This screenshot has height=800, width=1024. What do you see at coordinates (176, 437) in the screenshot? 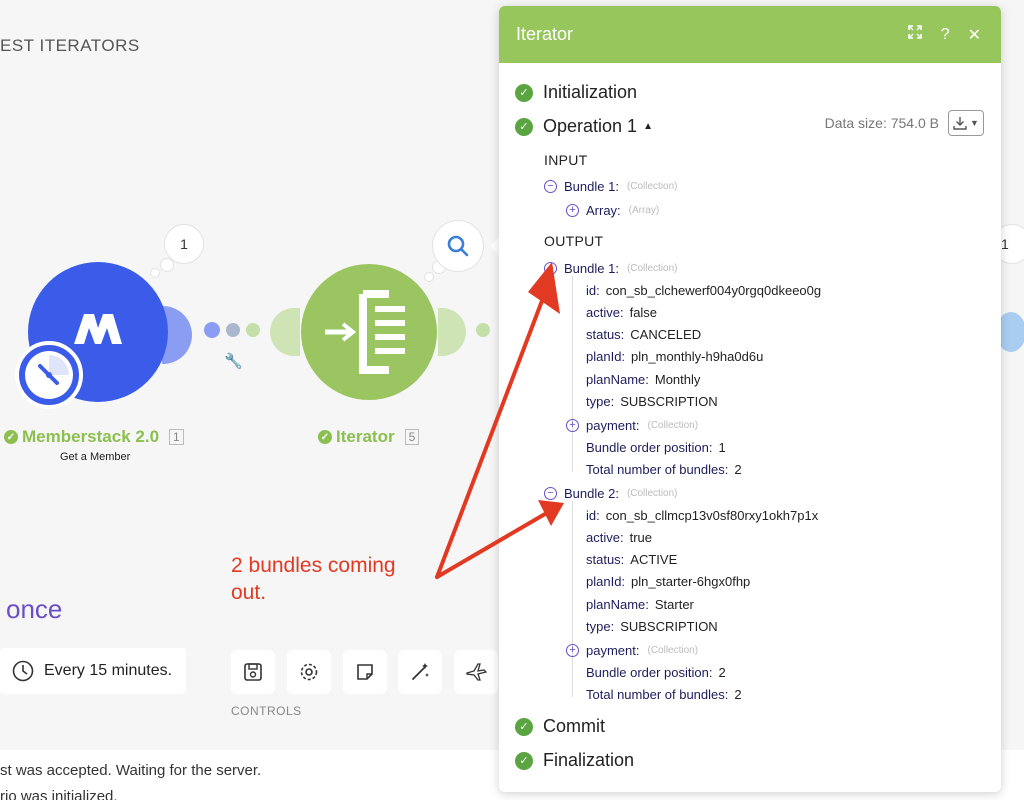
I see `module-id: 1` at bounding box center [176, 437].